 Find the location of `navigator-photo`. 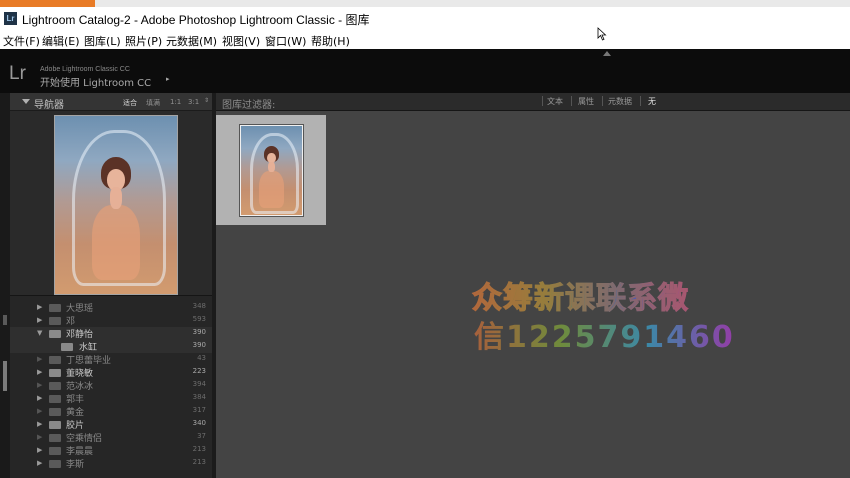

navigator-photo is located at coordinates (116, 205).